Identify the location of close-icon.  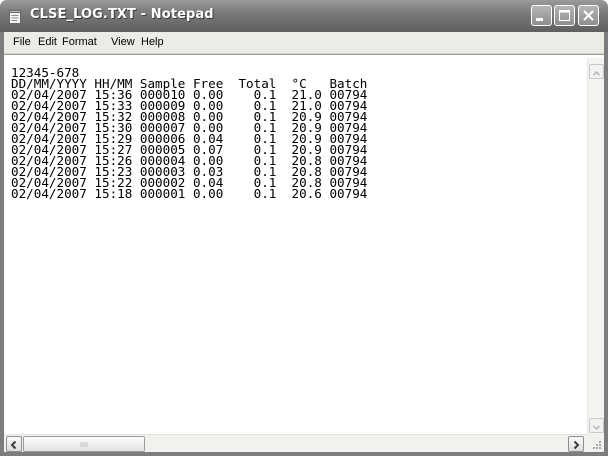
(588, 15).